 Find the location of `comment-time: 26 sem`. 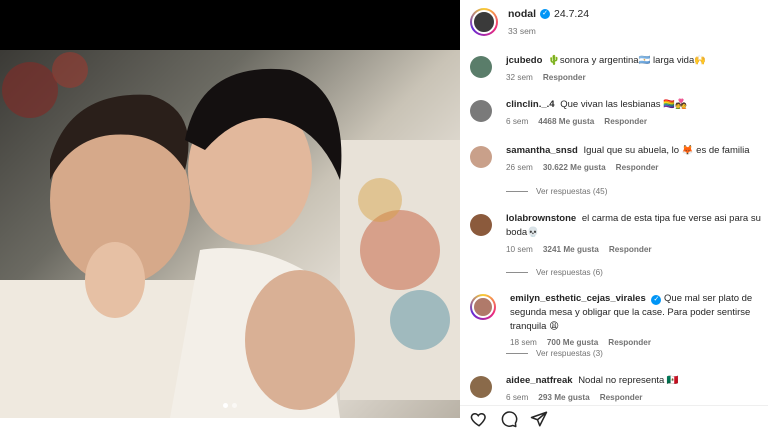

comment-time: 26 sem is located at coordinates (519, 167).